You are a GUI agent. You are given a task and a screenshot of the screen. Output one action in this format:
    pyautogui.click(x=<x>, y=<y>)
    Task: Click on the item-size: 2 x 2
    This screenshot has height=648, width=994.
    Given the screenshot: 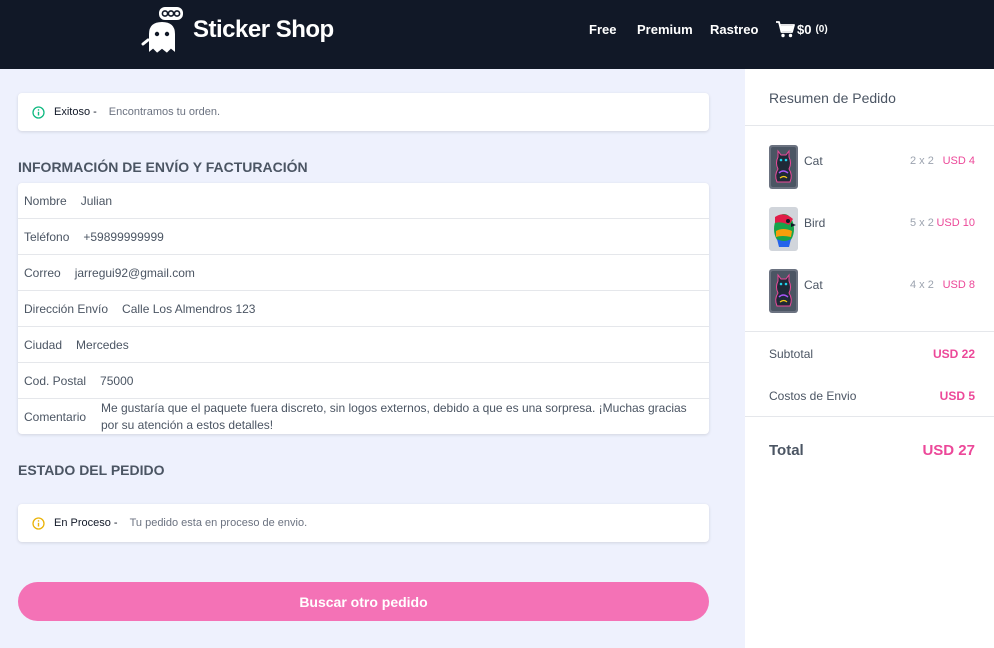 What is the action you would take?
    pyautogui.click(x=922, y=161)
    